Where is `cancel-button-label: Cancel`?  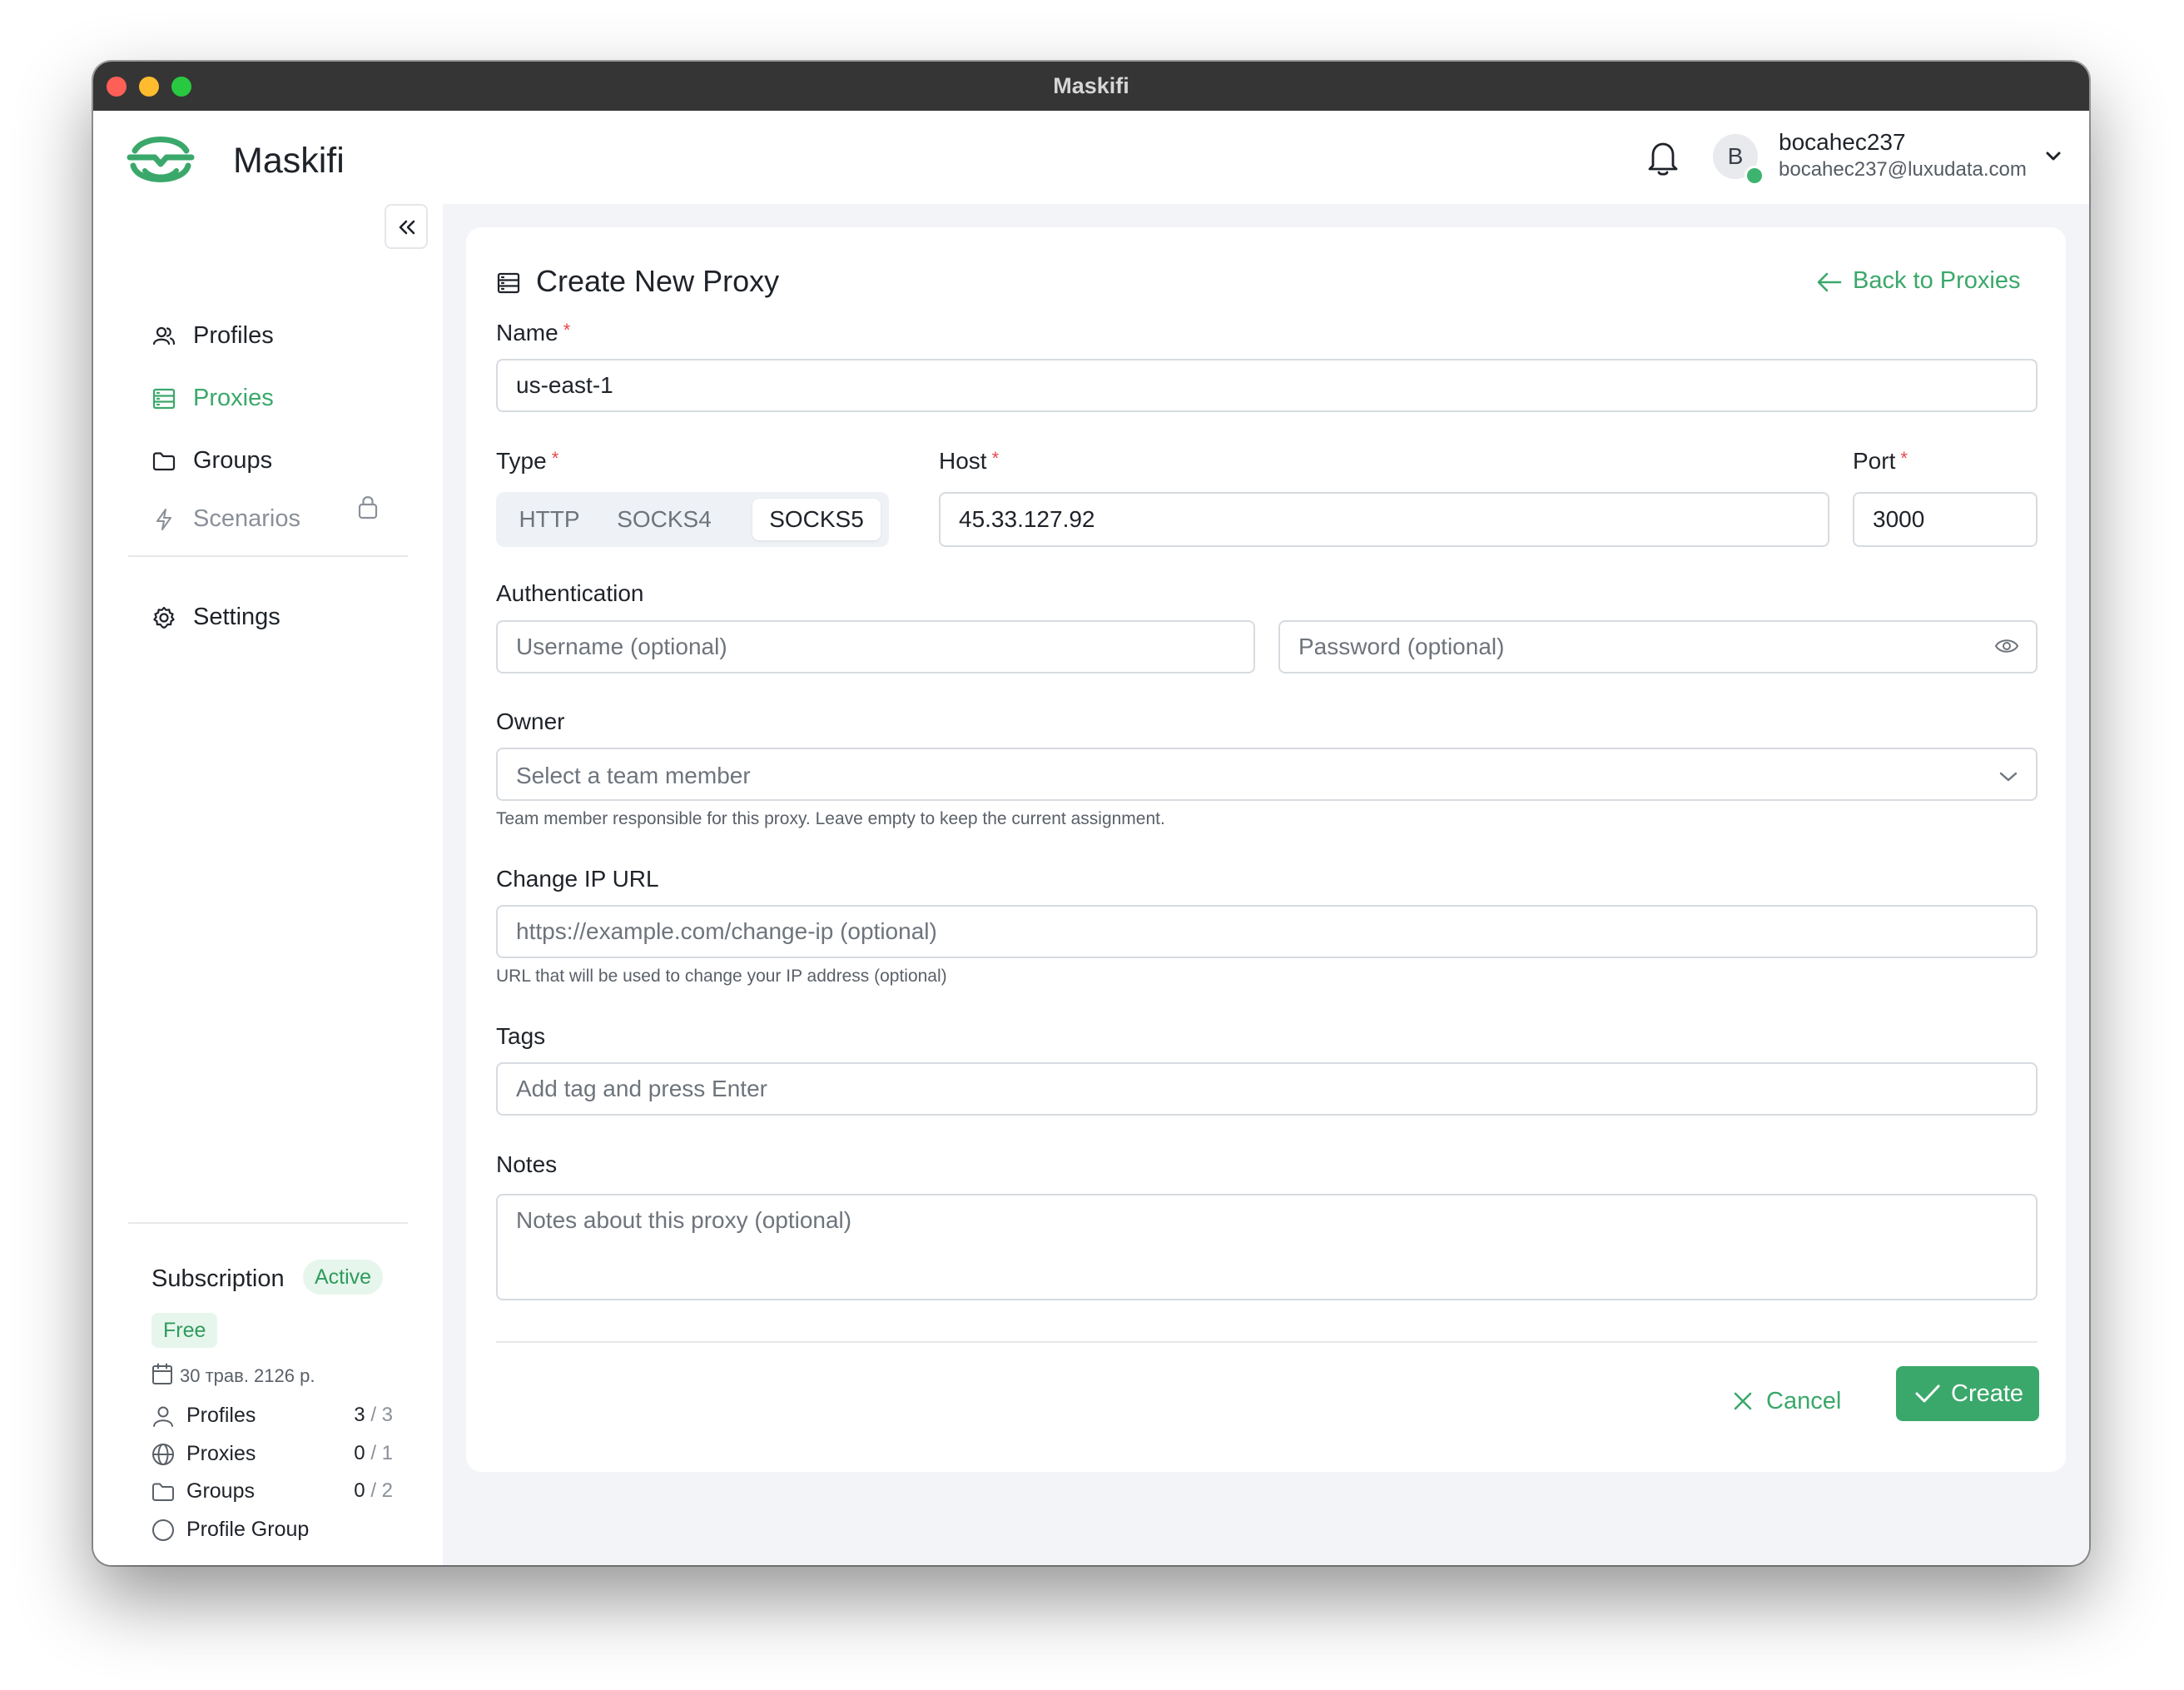
cancel-button-label: Cancel is located at coordinates (1804, 1401).